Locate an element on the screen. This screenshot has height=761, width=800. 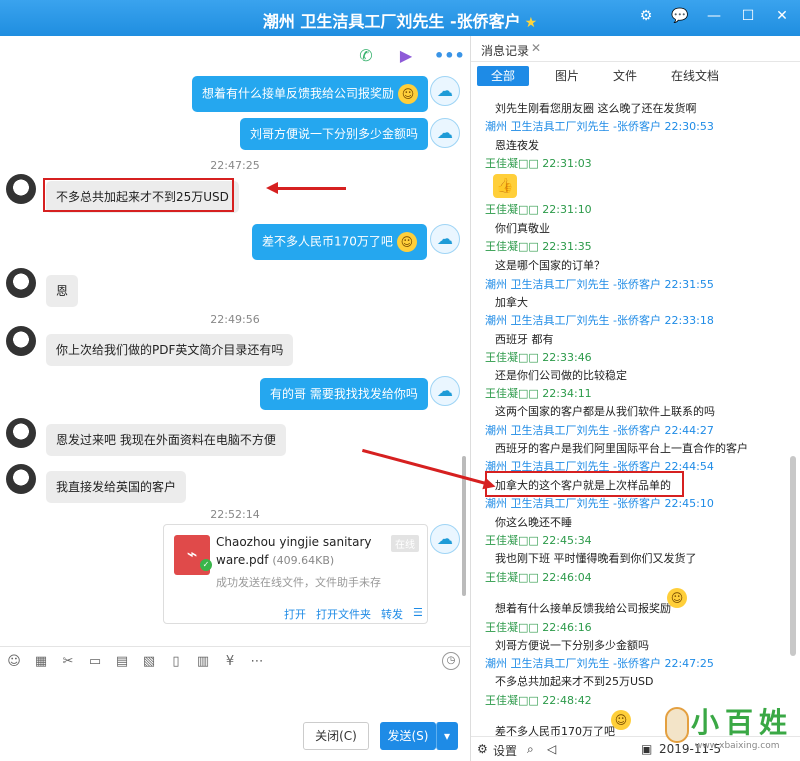
tab-online-docs: 在线文档 is located at coordinates (695, 76).